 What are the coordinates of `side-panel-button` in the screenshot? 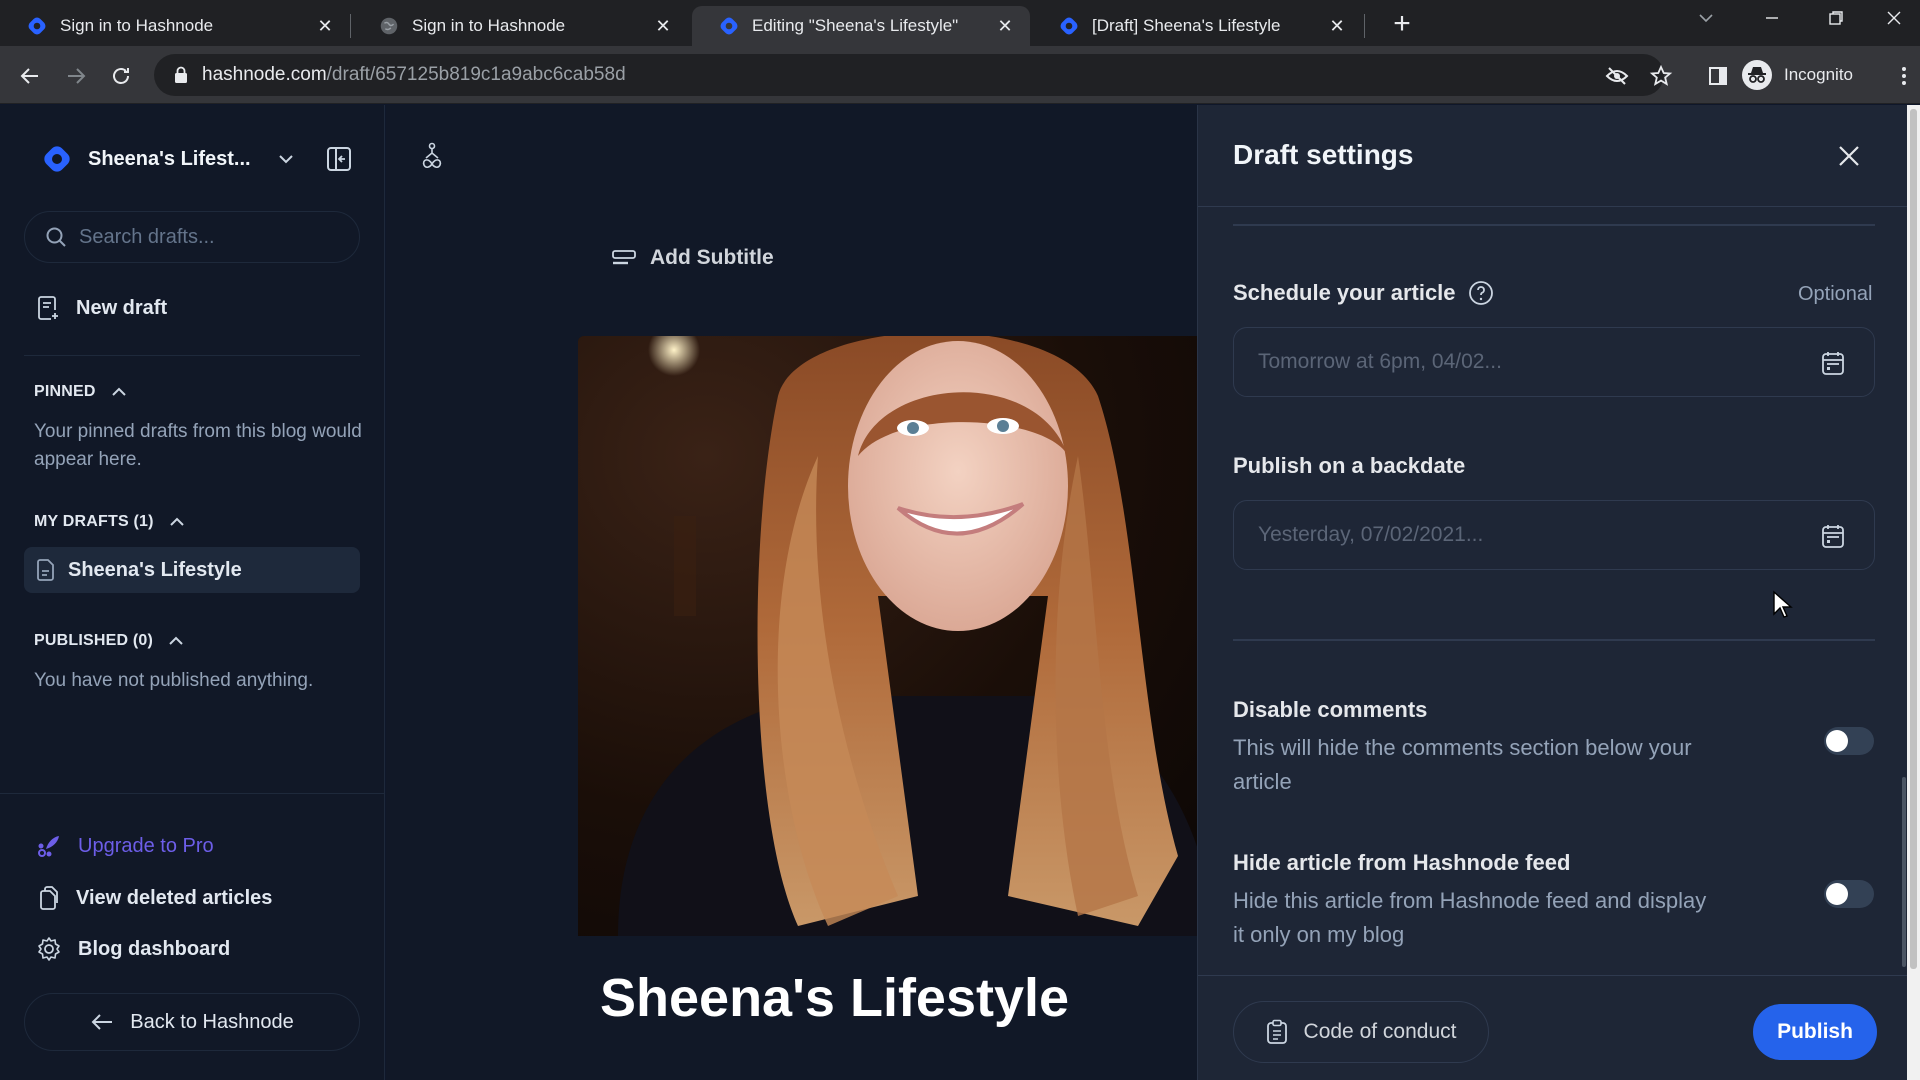 It's located at (1718, 76).